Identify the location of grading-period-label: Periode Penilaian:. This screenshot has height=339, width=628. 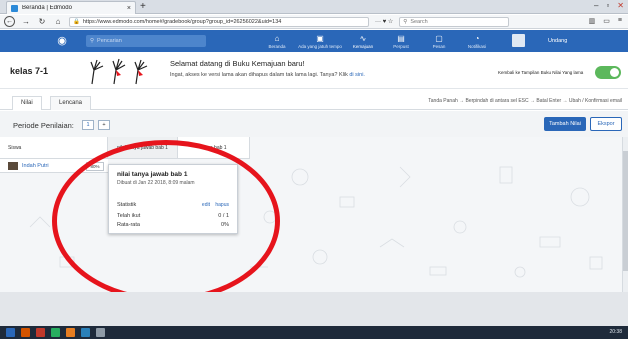
(43, 125).